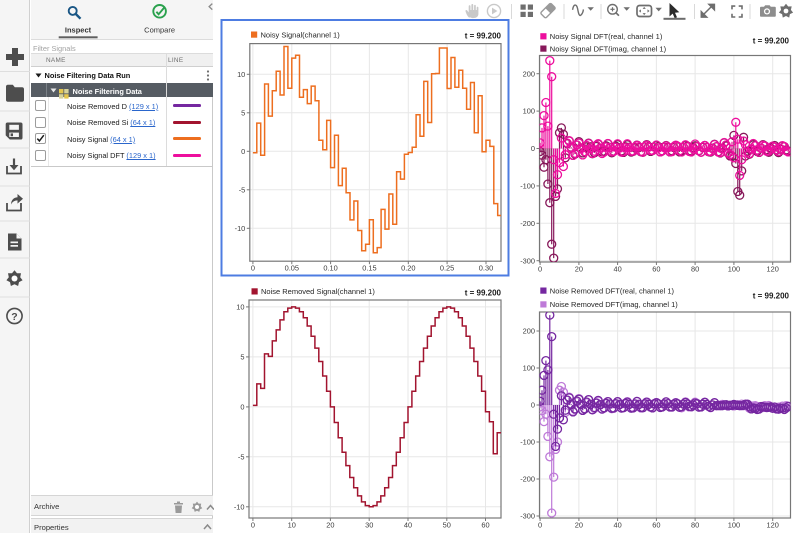 This screenshot has width=800, height=538. Describe the element at coordinates (612, 290) in the screenshot. I see `svg-text:Noise Removed DFT(real, channe: Noise Removed DFT(real, channel 1)` at that location.